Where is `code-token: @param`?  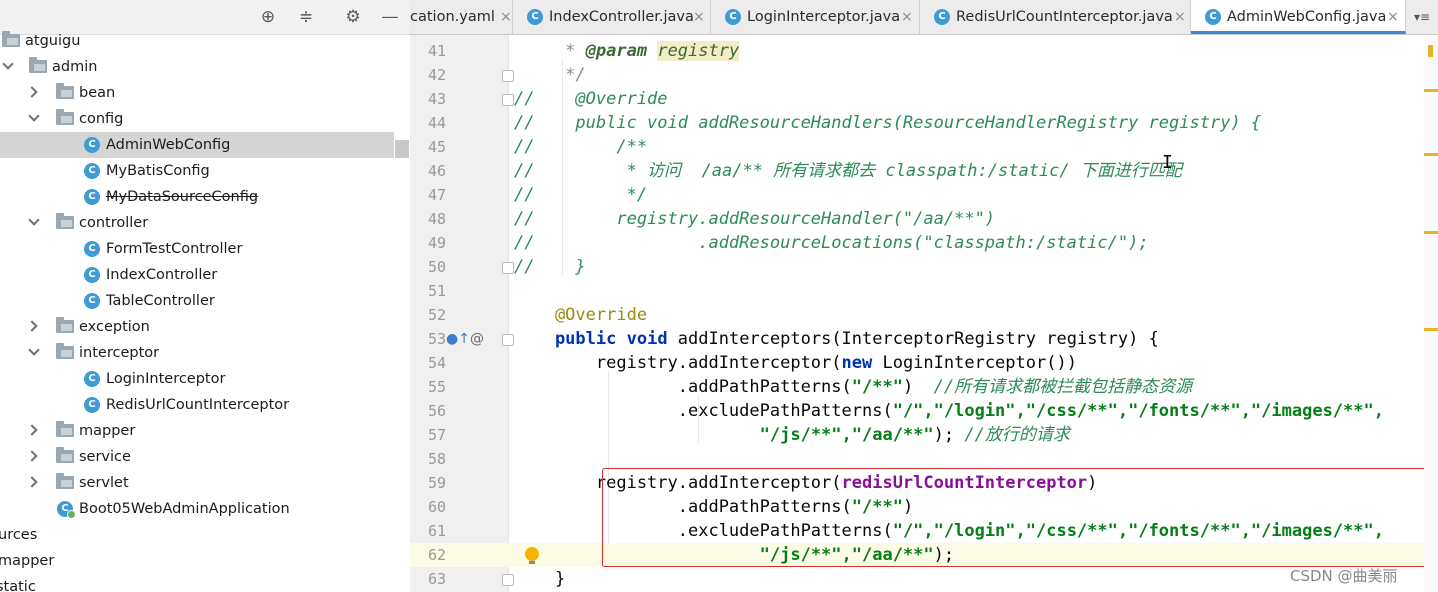
code-token: @param is located at coordinates (616, 51).